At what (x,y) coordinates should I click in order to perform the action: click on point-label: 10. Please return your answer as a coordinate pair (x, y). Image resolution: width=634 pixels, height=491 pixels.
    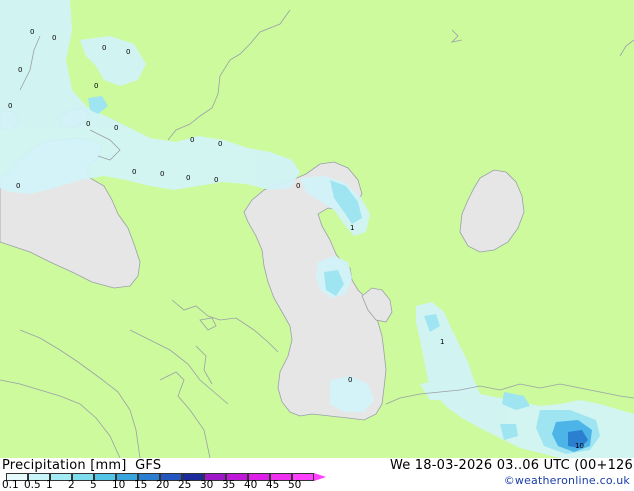
    Looking at the image, I should click on (579, 446).